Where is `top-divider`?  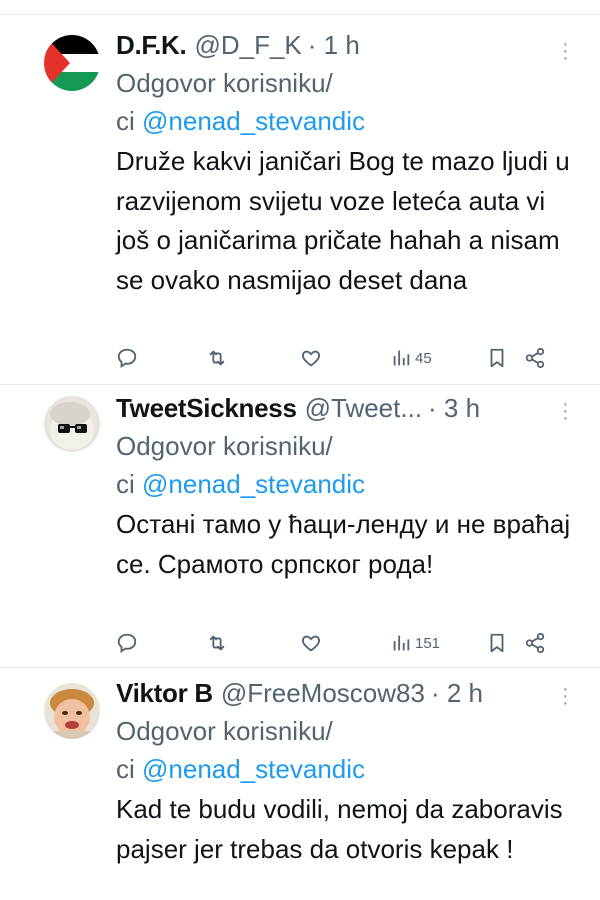
top-divider is located at coordinates (300, 14).